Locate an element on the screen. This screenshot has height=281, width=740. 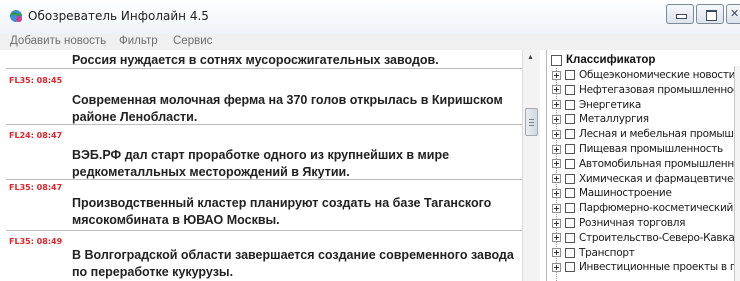
classifier-item-label: Пищевая промышленность is located at coordinates (651, 149).